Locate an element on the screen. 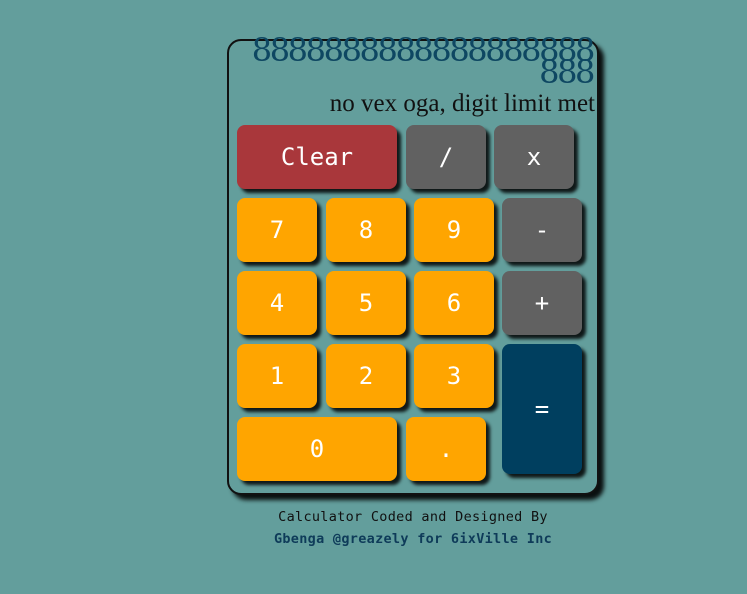  digit-limit-message: no vex oga, digit limit met is located at coordinates (462, 103).